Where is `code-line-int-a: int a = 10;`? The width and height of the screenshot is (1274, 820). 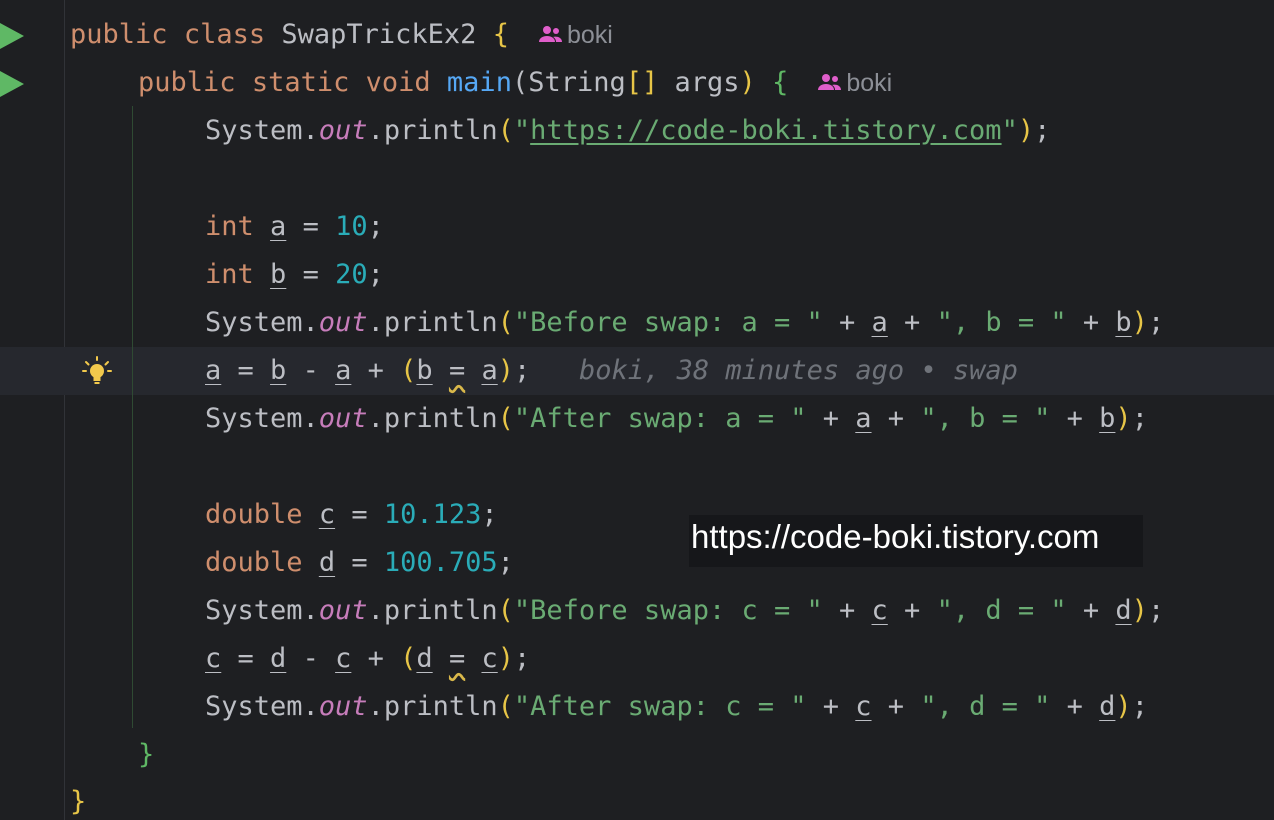 code-line-int-a: int a = 10; is located at coordinates (637, 227).